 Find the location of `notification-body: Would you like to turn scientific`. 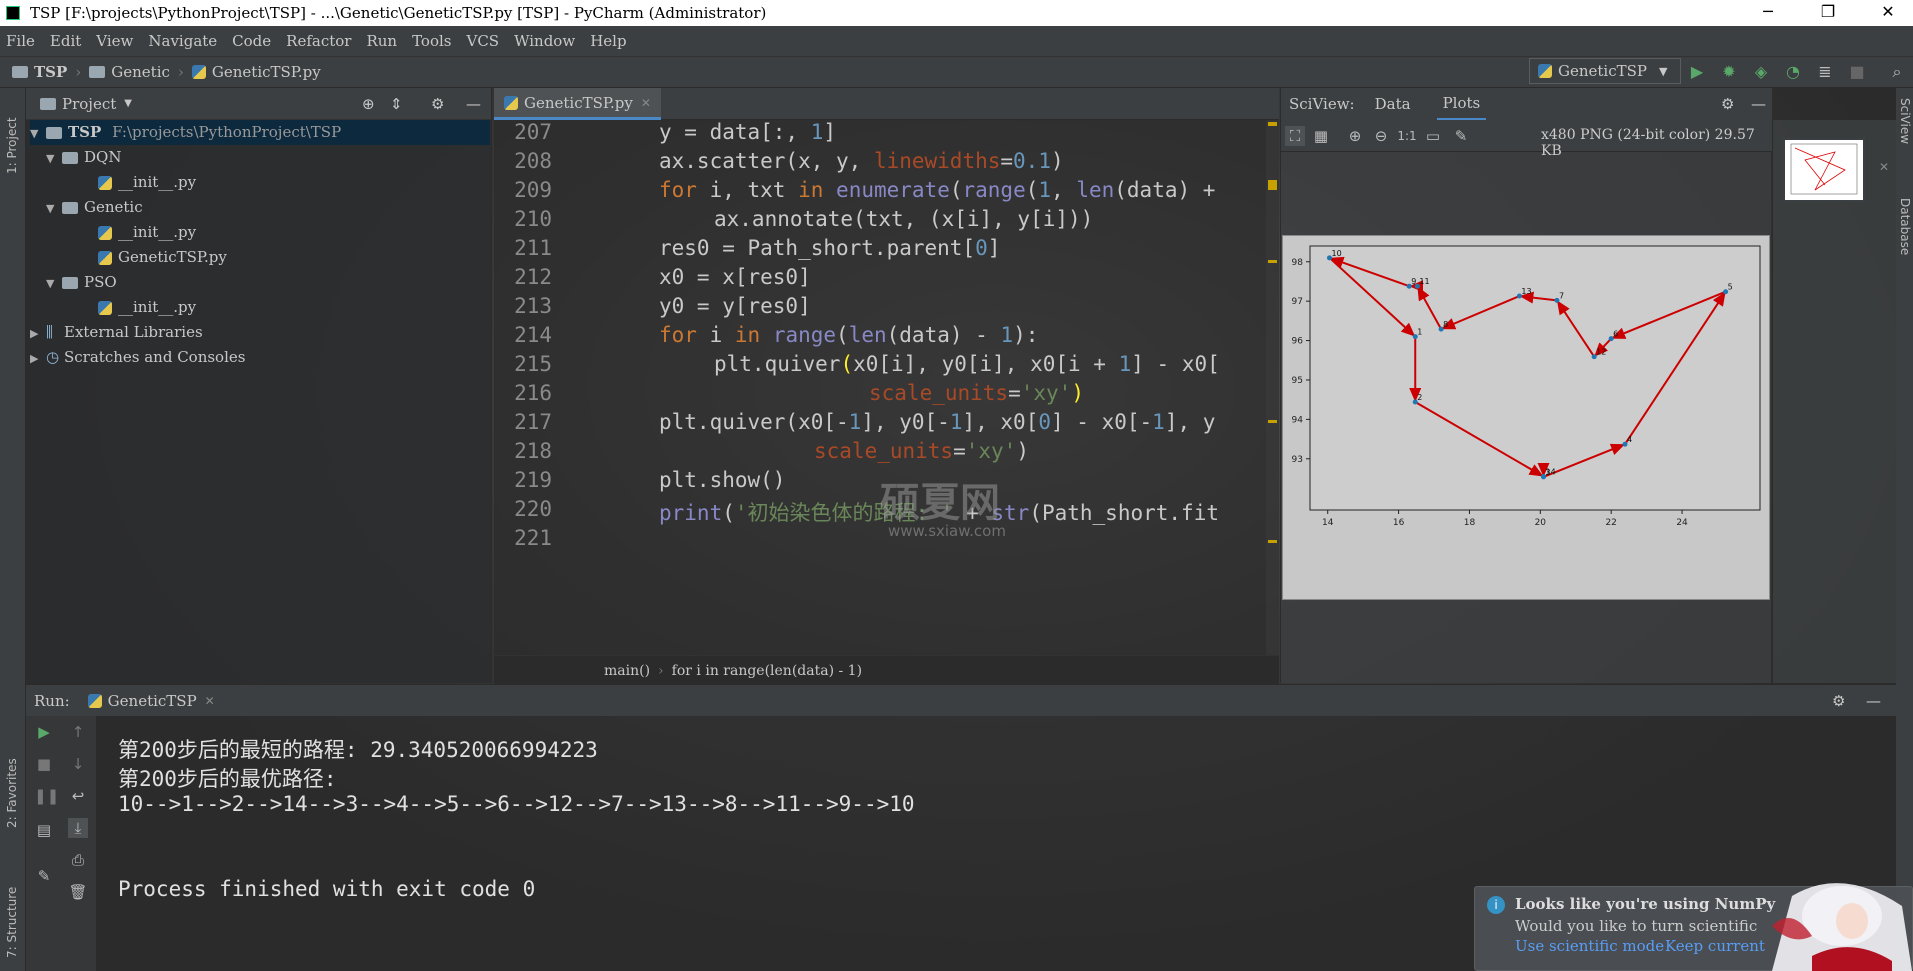

notification-body: Would you like to turn scientific is located at coordinates (1636, 926).